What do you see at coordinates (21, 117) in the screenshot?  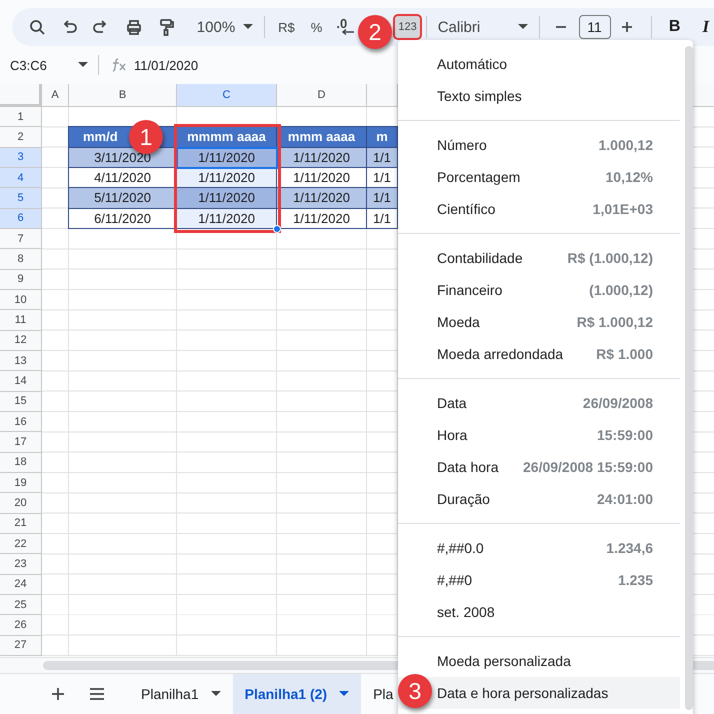 I see `row-header: 1` at bounding box center [21, 117].